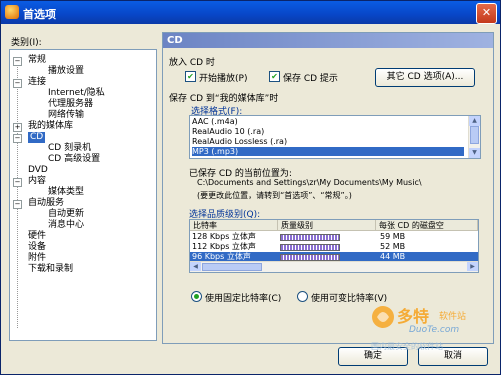 The image size is (501, 375). Describe the element at coordinates (302, 296) in the screenshot. I see `variable-bitrate-radio` at that location.